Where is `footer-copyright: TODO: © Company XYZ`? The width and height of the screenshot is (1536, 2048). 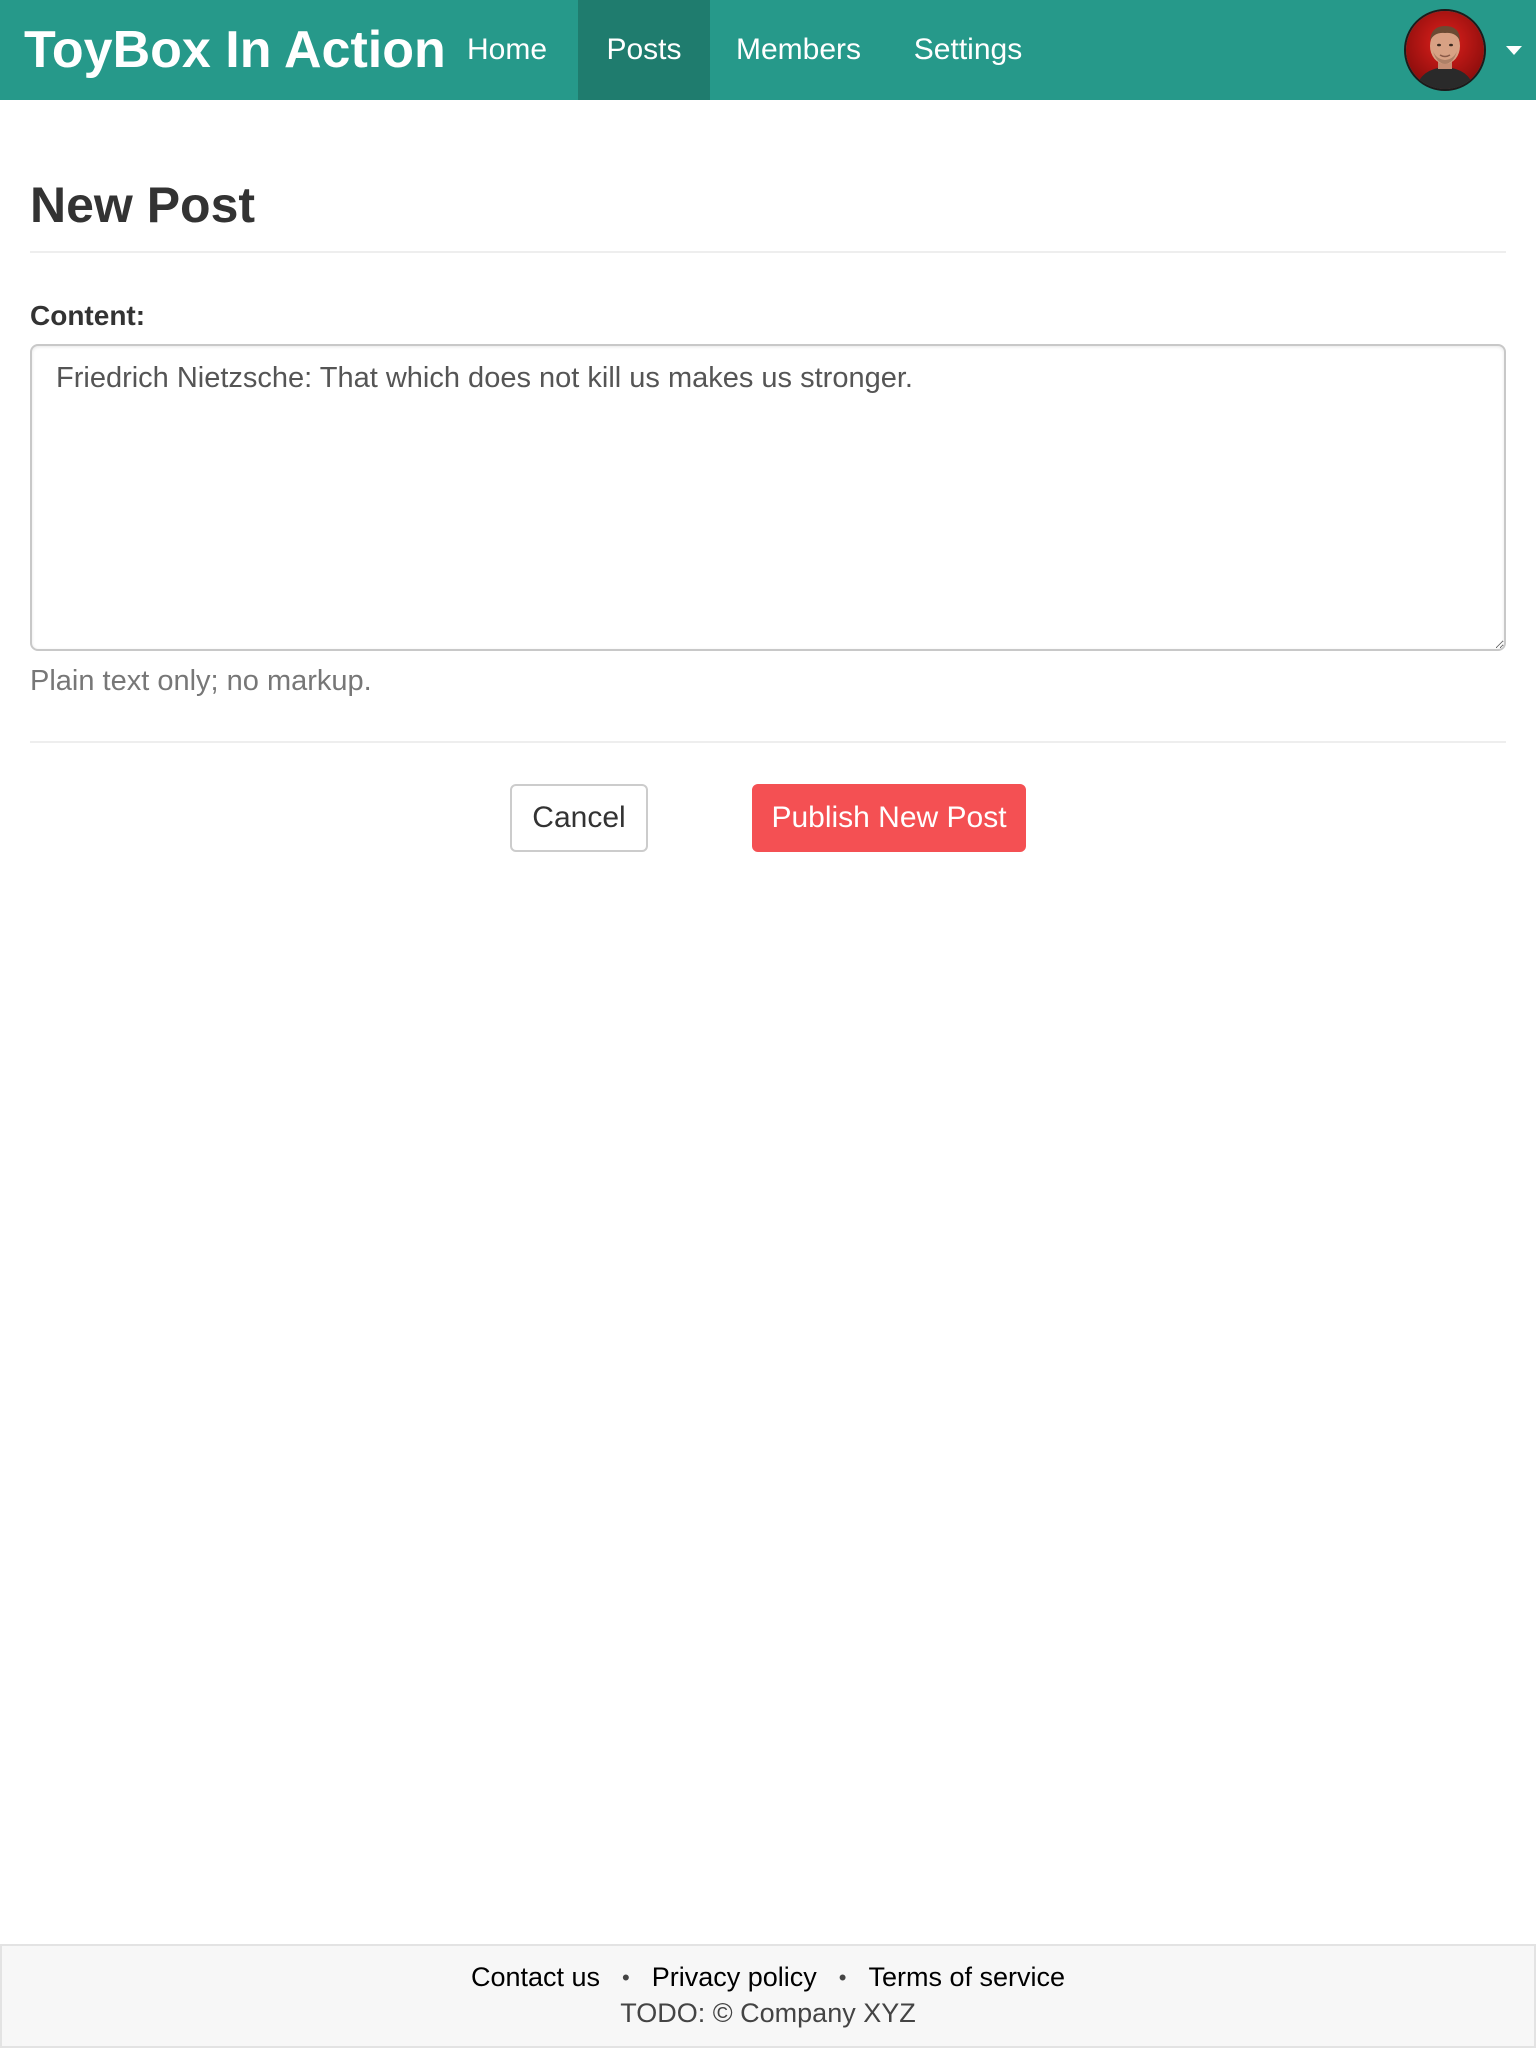 footer-copyright: TODO: © Company XYZ is located at coordinates (768, 2013).